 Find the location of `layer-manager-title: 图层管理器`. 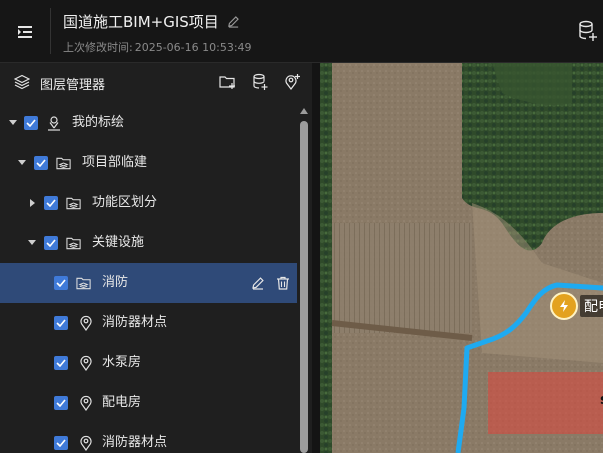

layer-manager-title: 图层管理器 is located at coordinates (73, 85).